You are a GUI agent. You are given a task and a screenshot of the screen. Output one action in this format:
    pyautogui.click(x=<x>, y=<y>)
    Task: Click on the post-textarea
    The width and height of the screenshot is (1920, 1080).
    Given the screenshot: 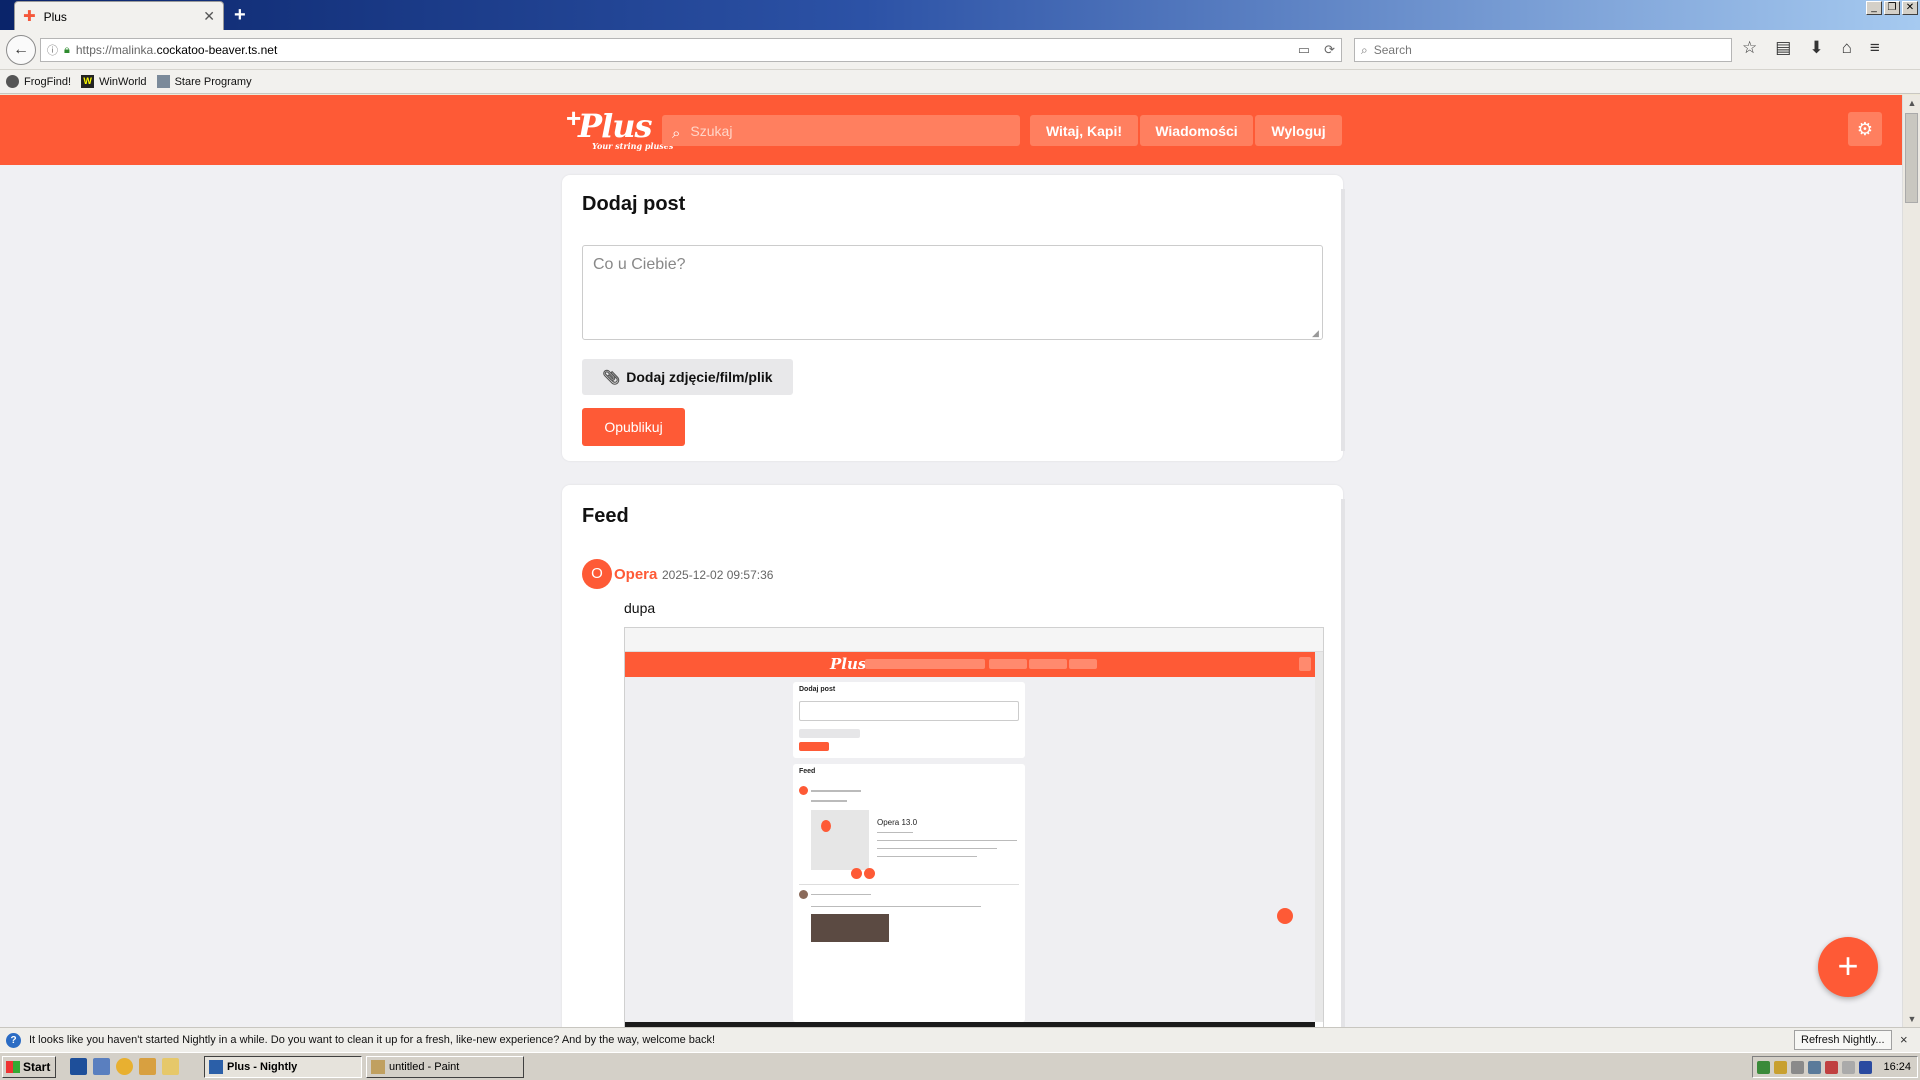 What is the action you would take?
    pyautogui.click(x=952, y=292)
    